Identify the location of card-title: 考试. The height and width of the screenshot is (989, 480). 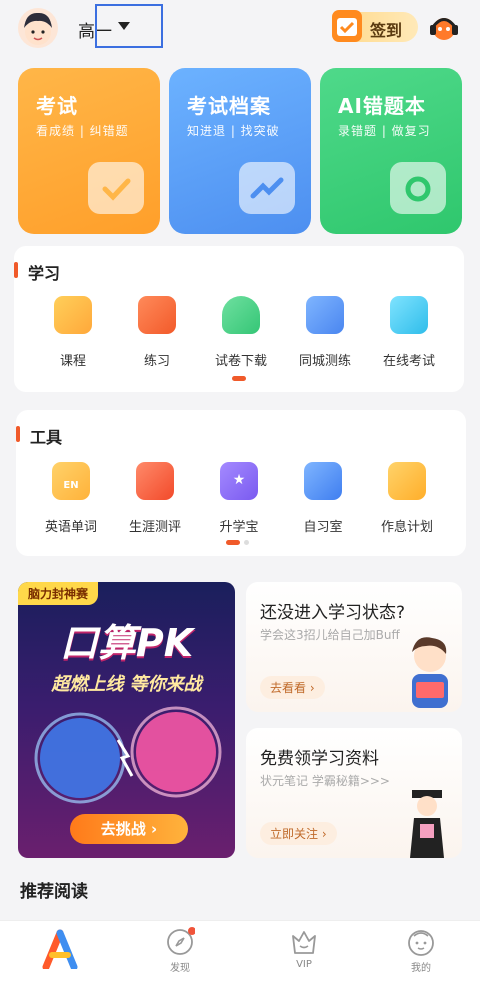
(57, 106).